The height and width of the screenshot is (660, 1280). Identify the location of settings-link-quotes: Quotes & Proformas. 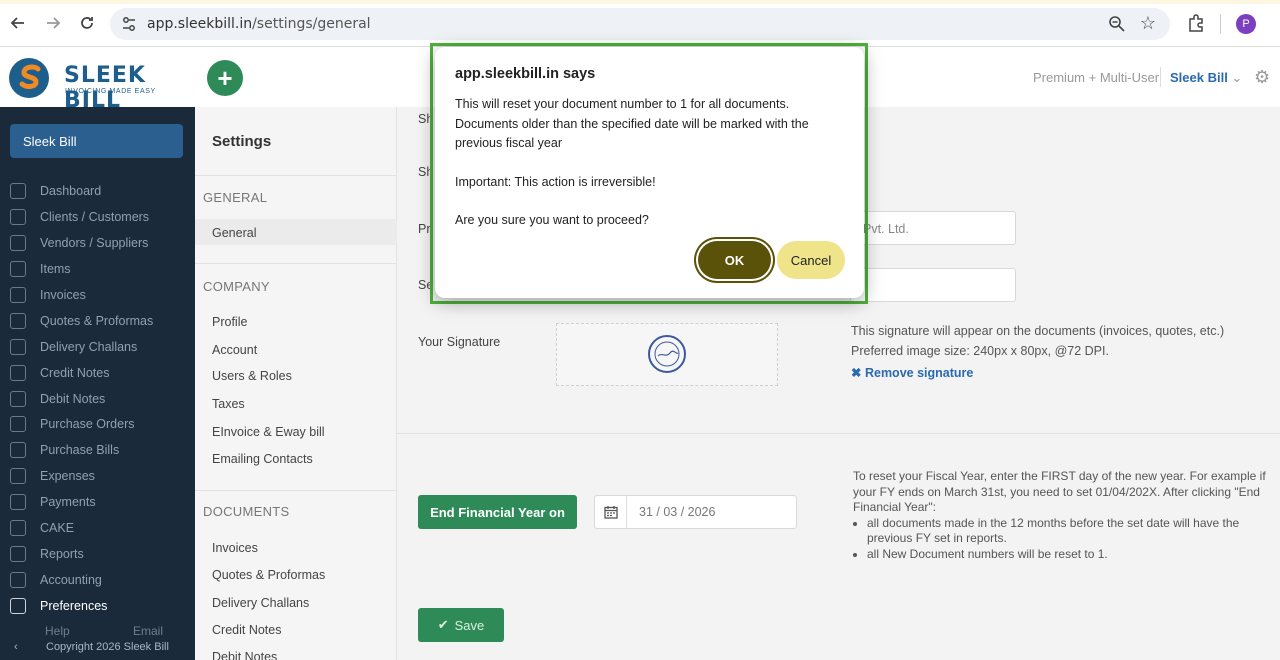
(268, 575).